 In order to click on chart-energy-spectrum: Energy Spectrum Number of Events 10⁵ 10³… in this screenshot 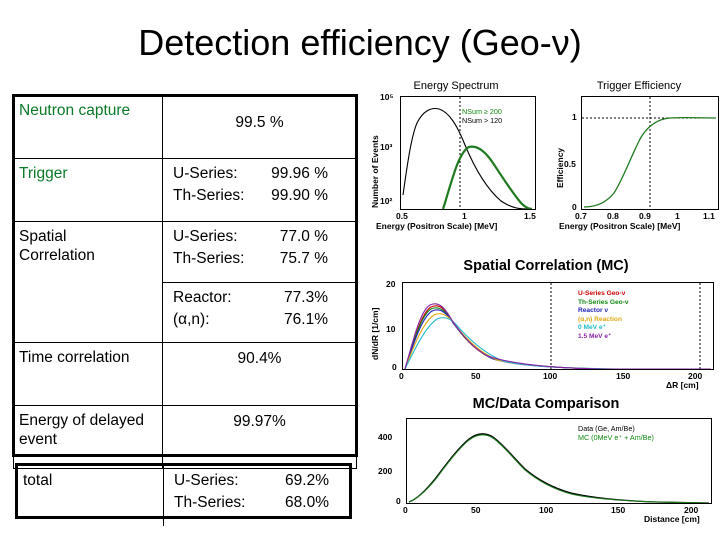, I will do `click(452, 155)`.